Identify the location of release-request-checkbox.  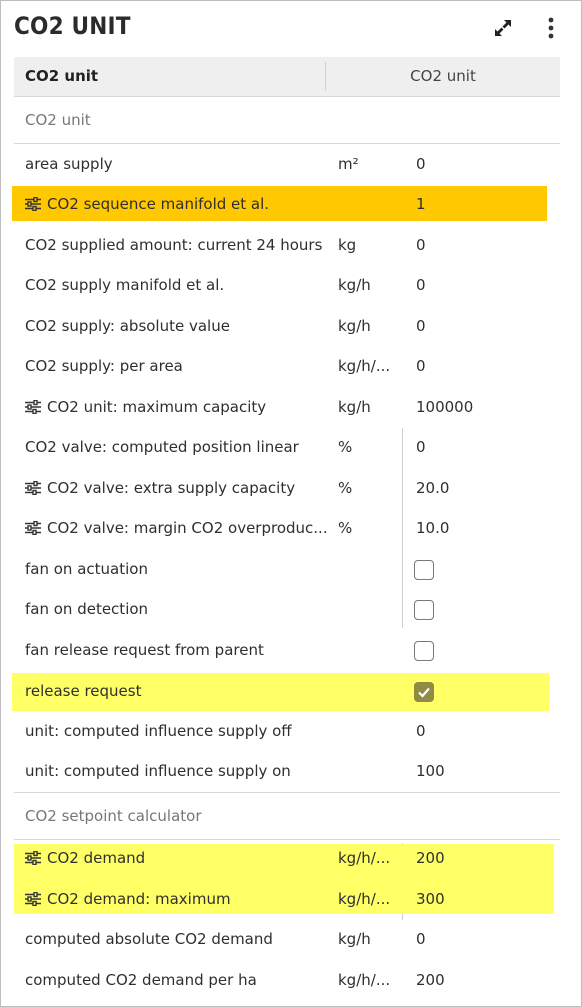
(424, 692).